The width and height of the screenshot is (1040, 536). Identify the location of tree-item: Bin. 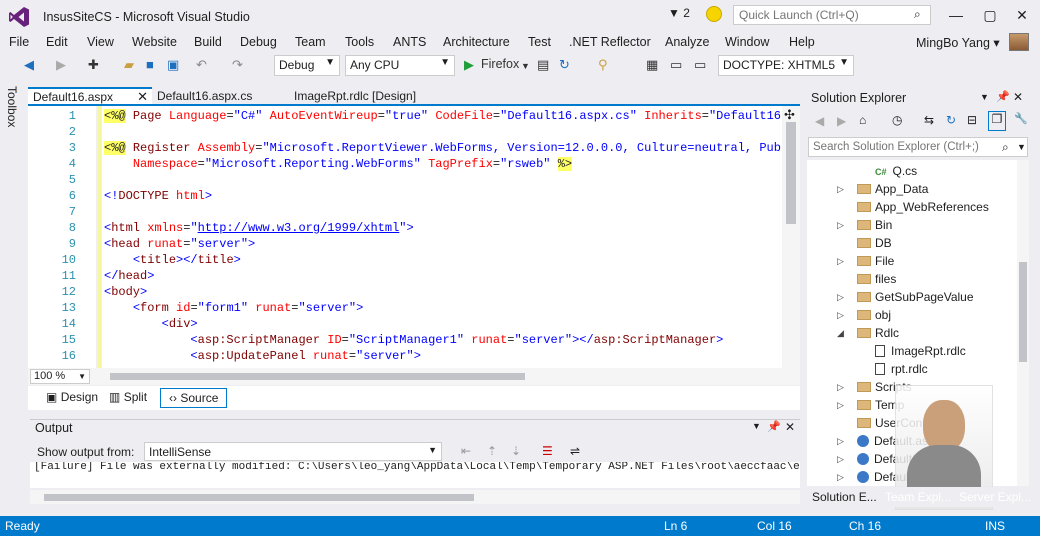
(874, 225).